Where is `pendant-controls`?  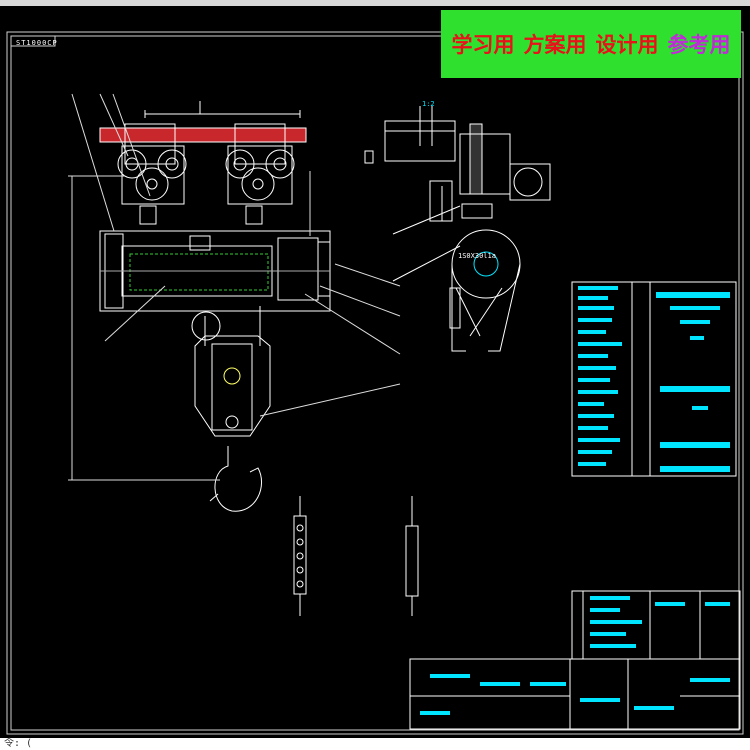 pendant-controls is located at coordinates (356, 556).